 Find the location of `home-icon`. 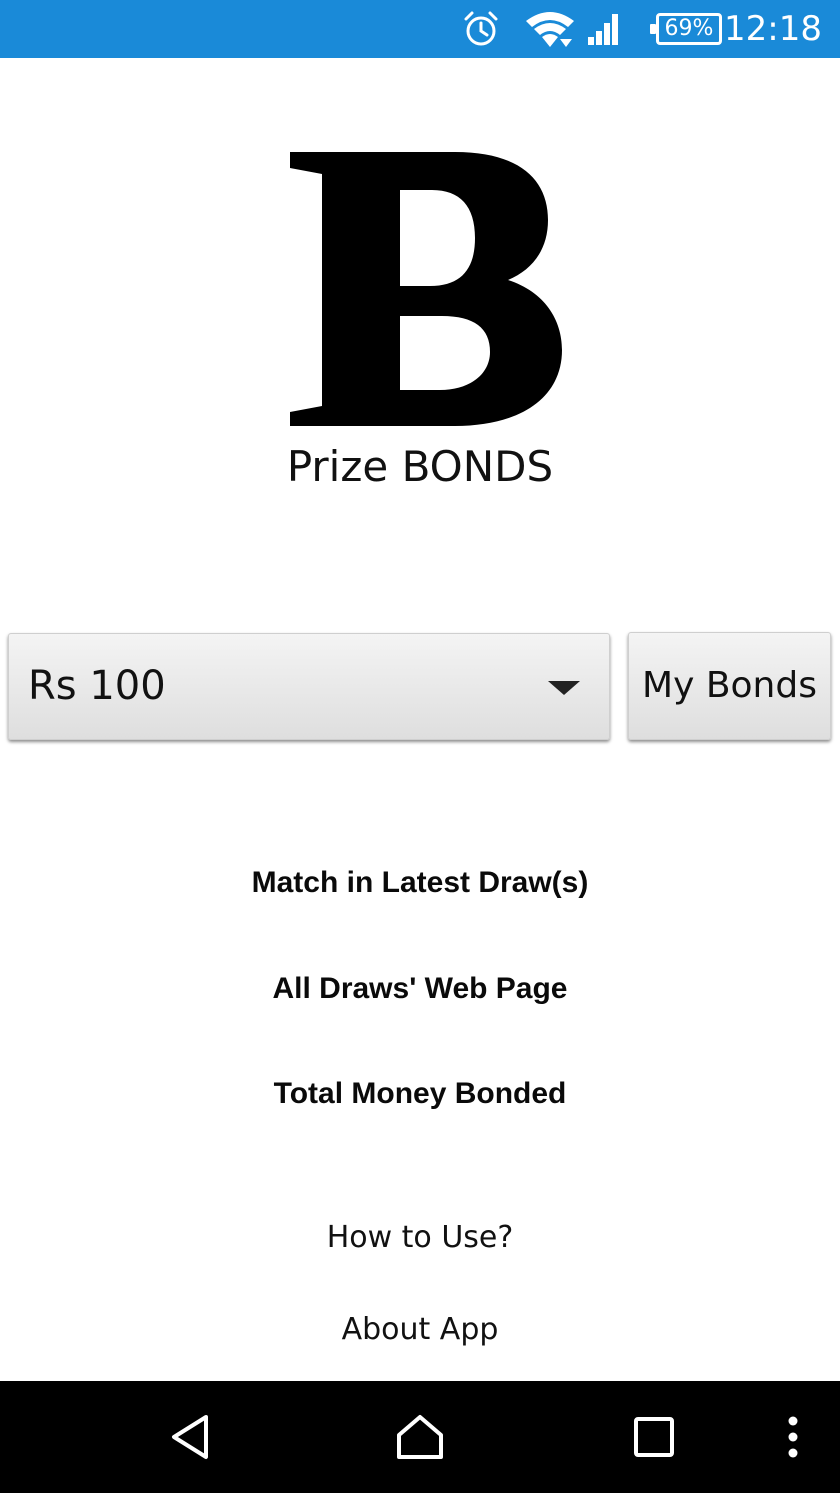

home-icon is located at coordinates (420, 1437).